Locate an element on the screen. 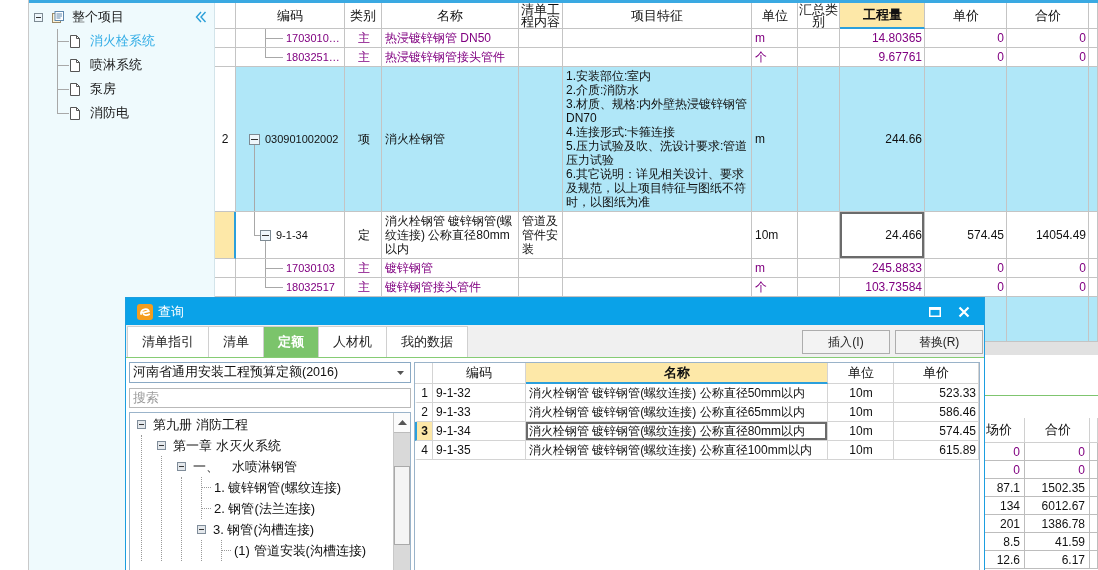  caret-down-icon is located at coordinates (400, 372).